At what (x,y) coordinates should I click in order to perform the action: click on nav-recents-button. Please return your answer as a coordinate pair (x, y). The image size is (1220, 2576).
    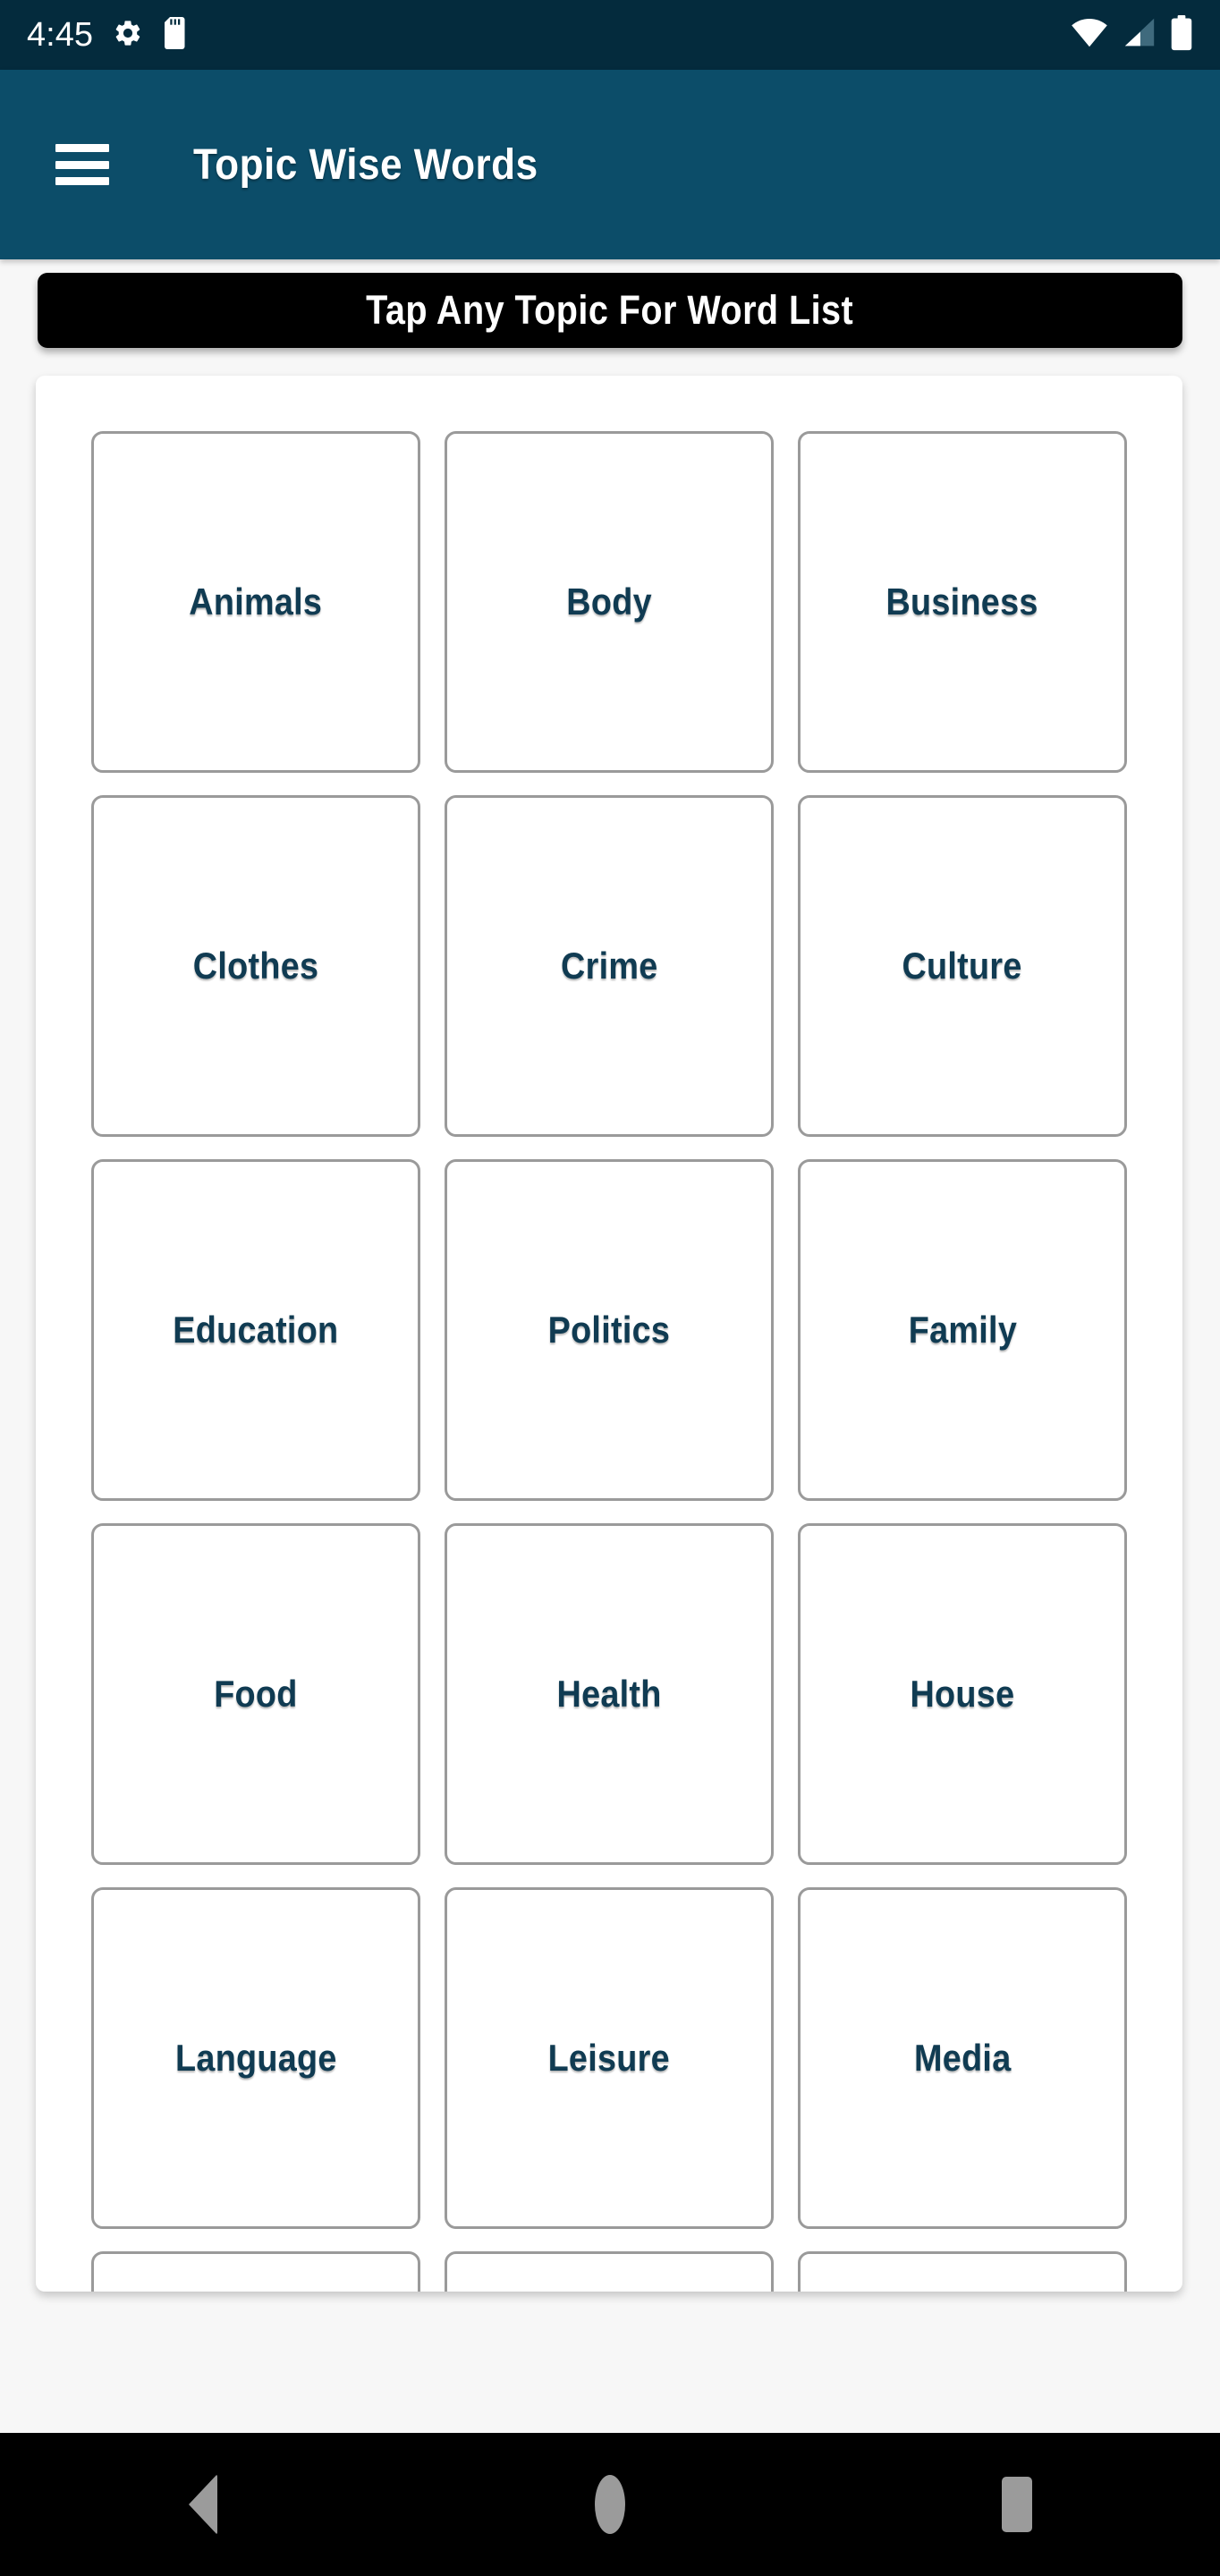
    Looking at the image, I should click on (1017, 2504).